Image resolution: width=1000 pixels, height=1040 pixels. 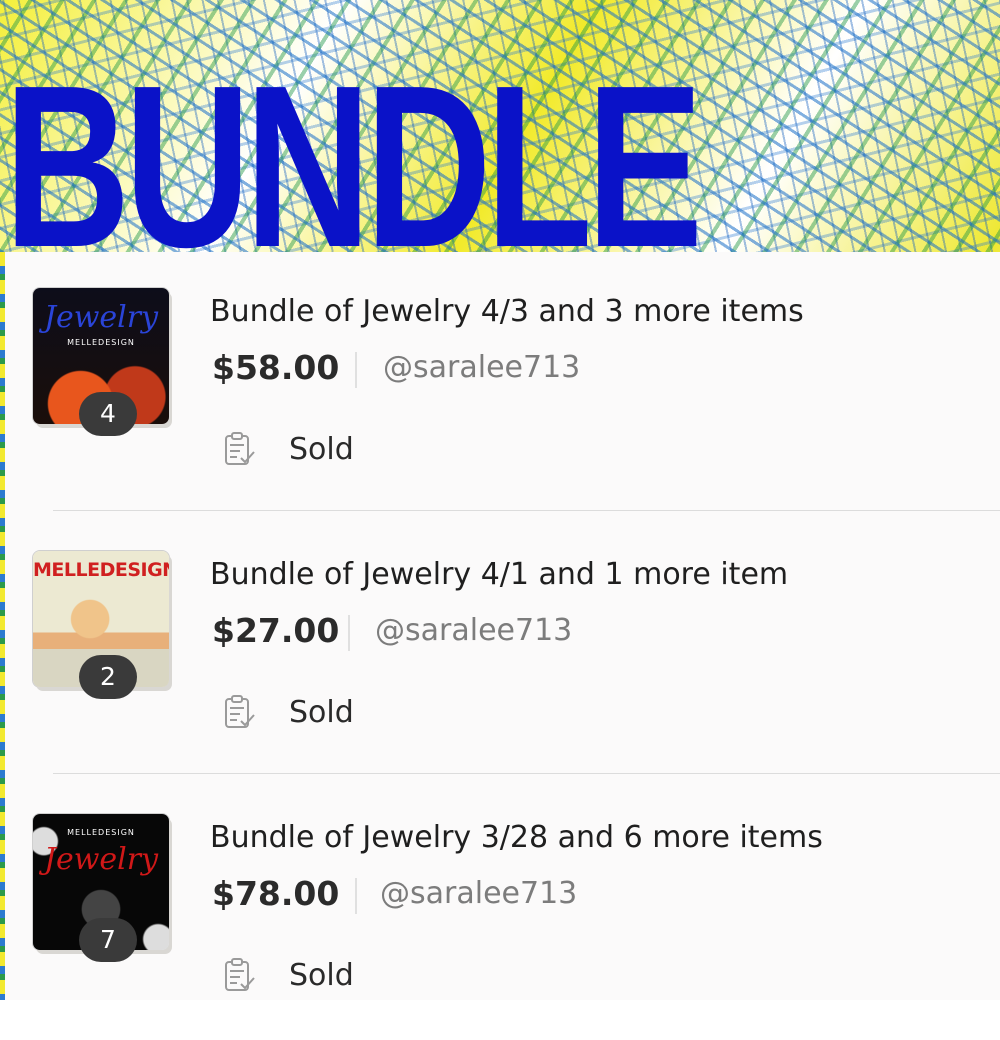 What do you see at coordinates (108, 940) in the screenshot?
I see `item-count-badge: 7` at bounding box center [108, 940].